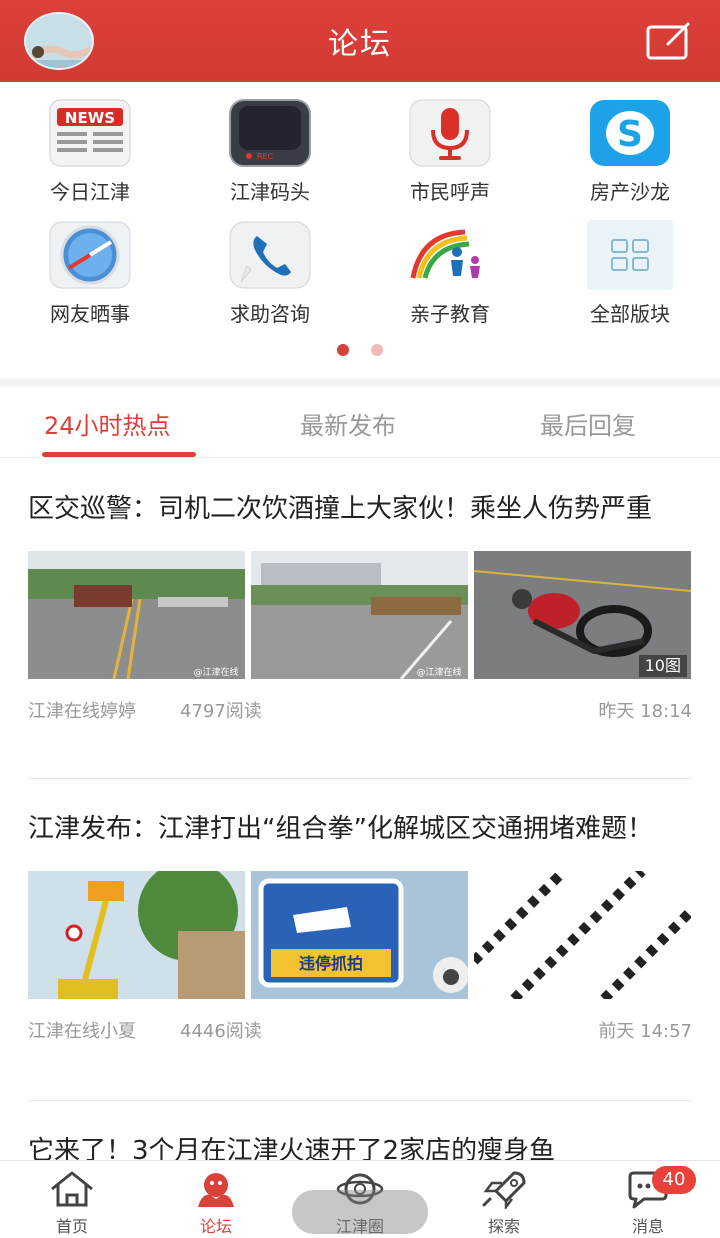 This screenshot has width=720, height=1238. I want to click on section-label: 房产沙龙, so click(630, 192).